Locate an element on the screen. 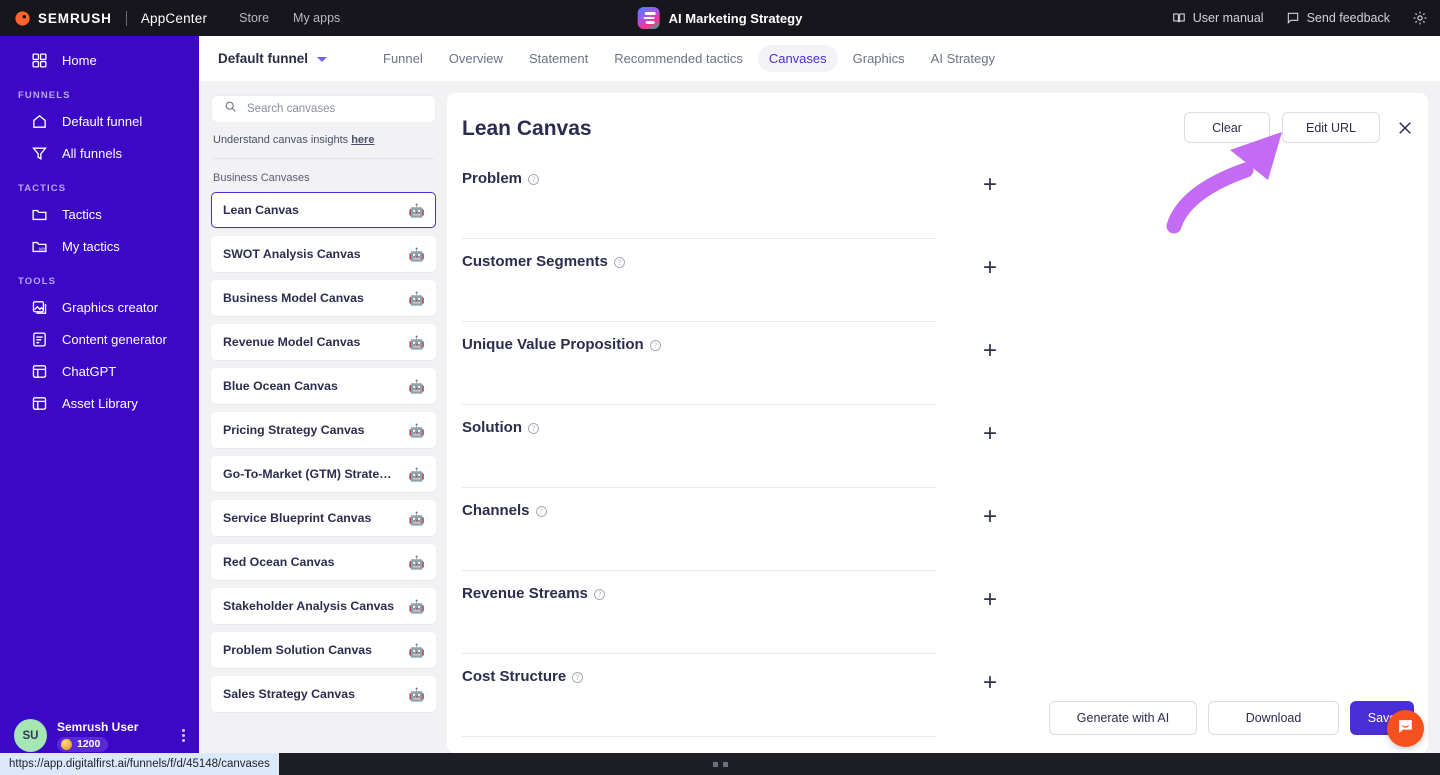  brand-name: SEMRUSH is located at coordinates (75, 18).